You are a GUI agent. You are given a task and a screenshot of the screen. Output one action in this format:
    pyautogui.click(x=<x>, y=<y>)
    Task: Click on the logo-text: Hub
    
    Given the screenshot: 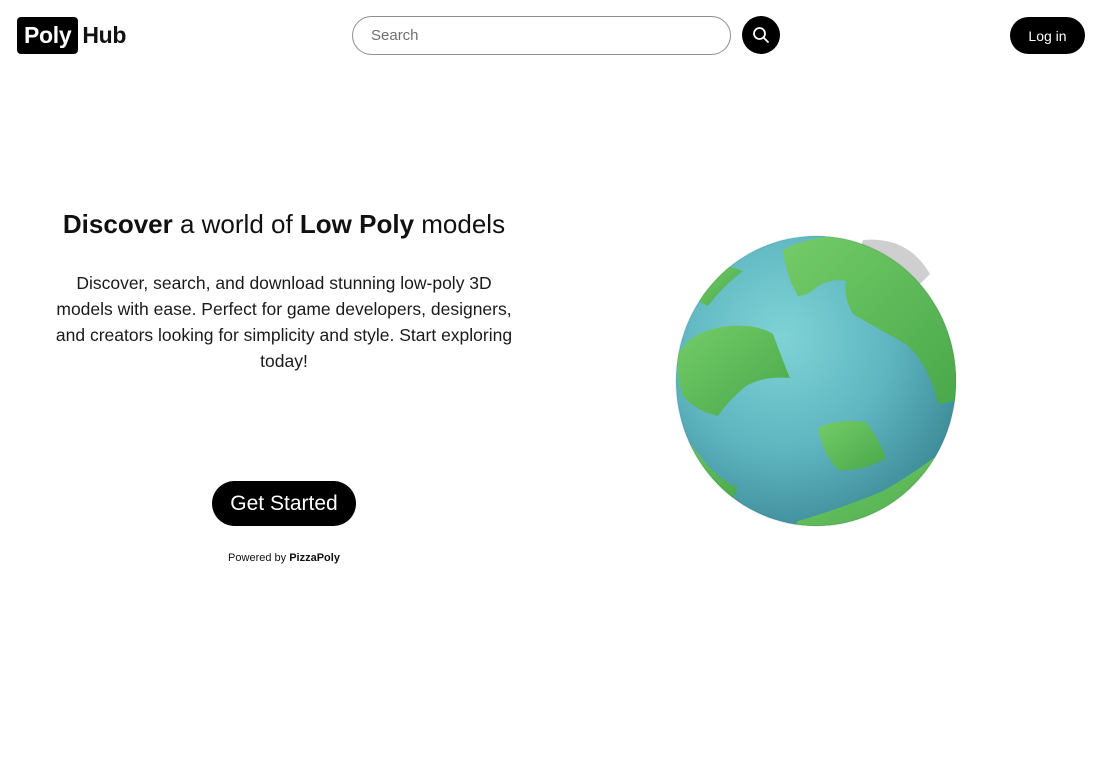 What is the action you would take?
    pyautogui.click(x=104, y=35)
    